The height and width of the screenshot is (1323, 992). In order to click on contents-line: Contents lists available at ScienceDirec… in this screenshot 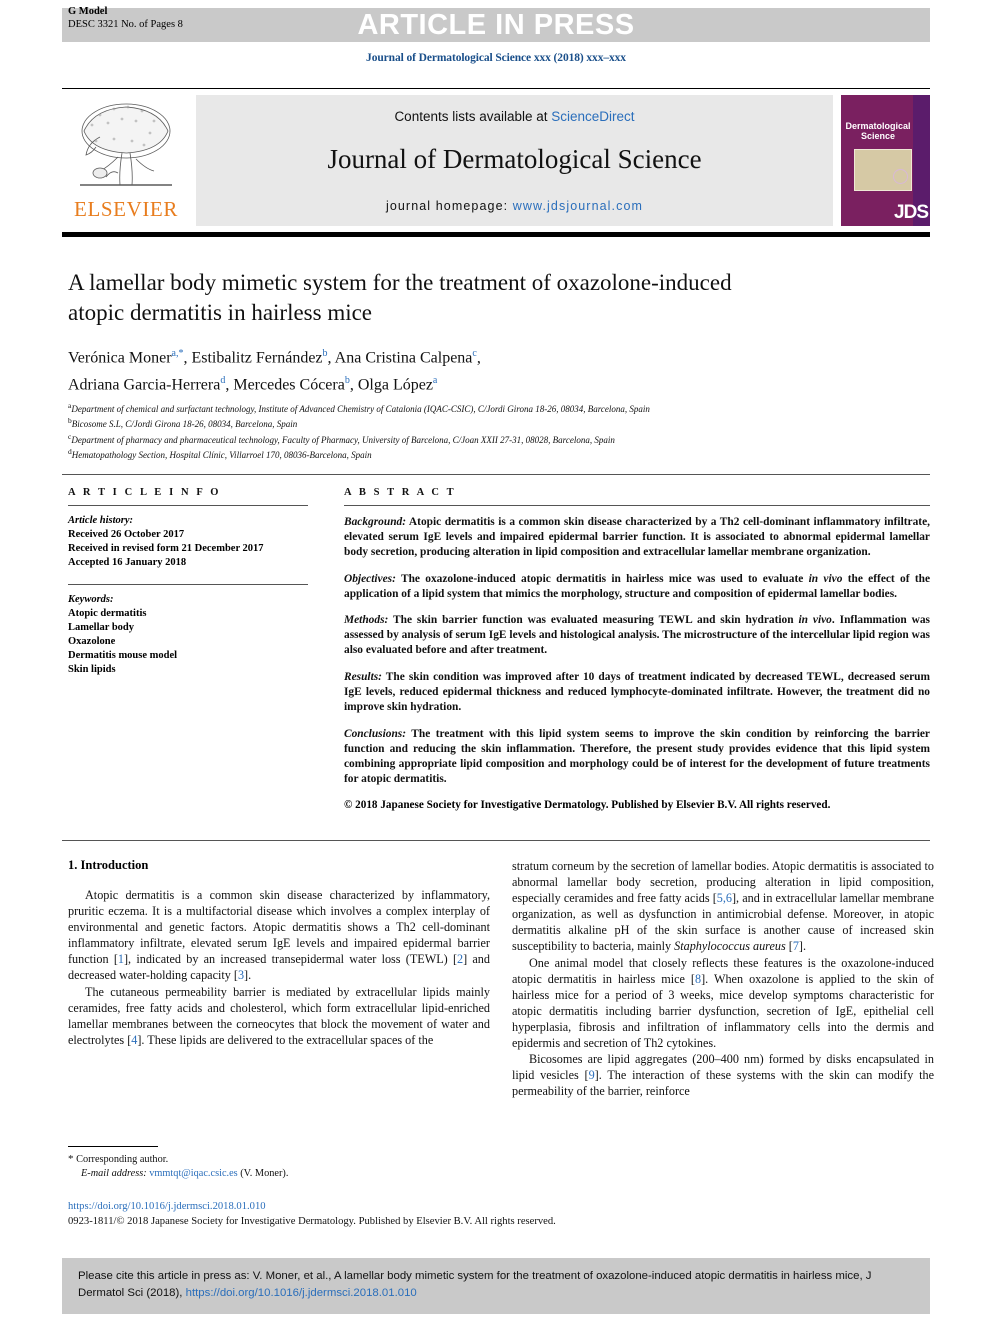, I will do `click(514, 116)`.